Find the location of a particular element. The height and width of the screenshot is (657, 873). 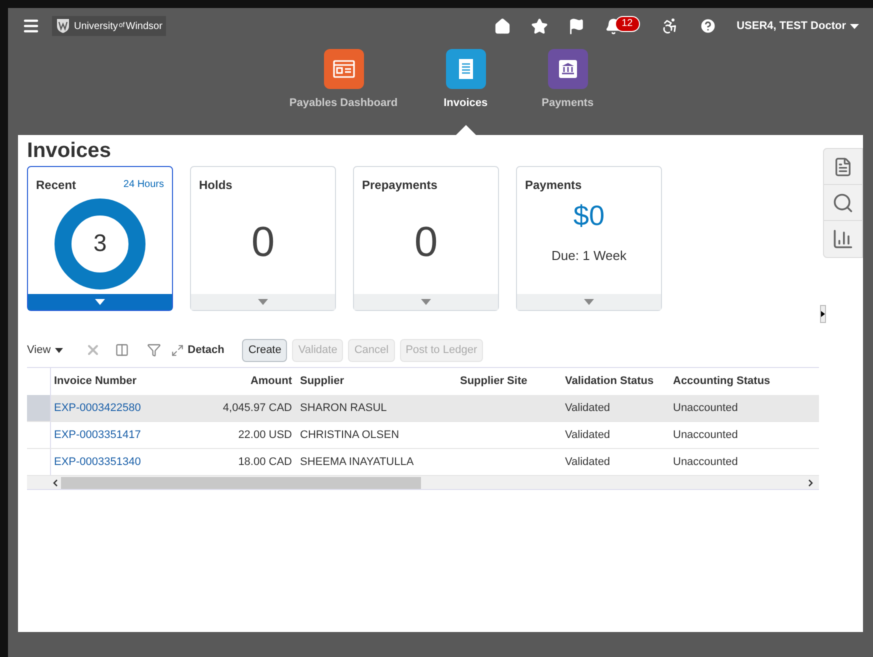

document-app-icon is located at coordinates (466, 69).